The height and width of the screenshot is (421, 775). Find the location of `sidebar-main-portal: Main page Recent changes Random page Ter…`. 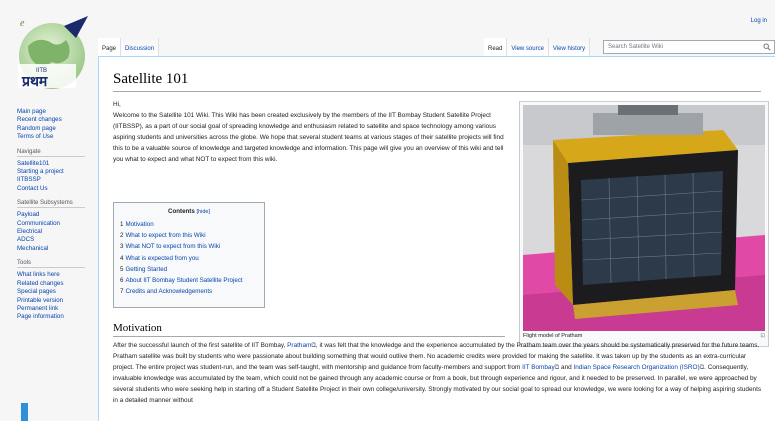

sidebar-main-portal: Main page Recent changes Random page Ter… is located at coordinates (58, 125).